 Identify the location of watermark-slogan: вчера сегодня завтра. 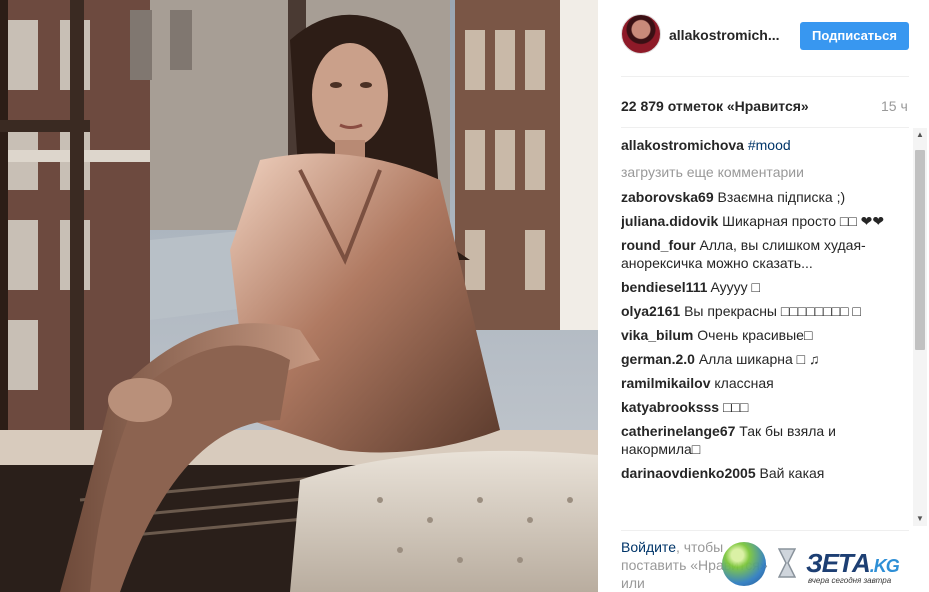
(850, 580).